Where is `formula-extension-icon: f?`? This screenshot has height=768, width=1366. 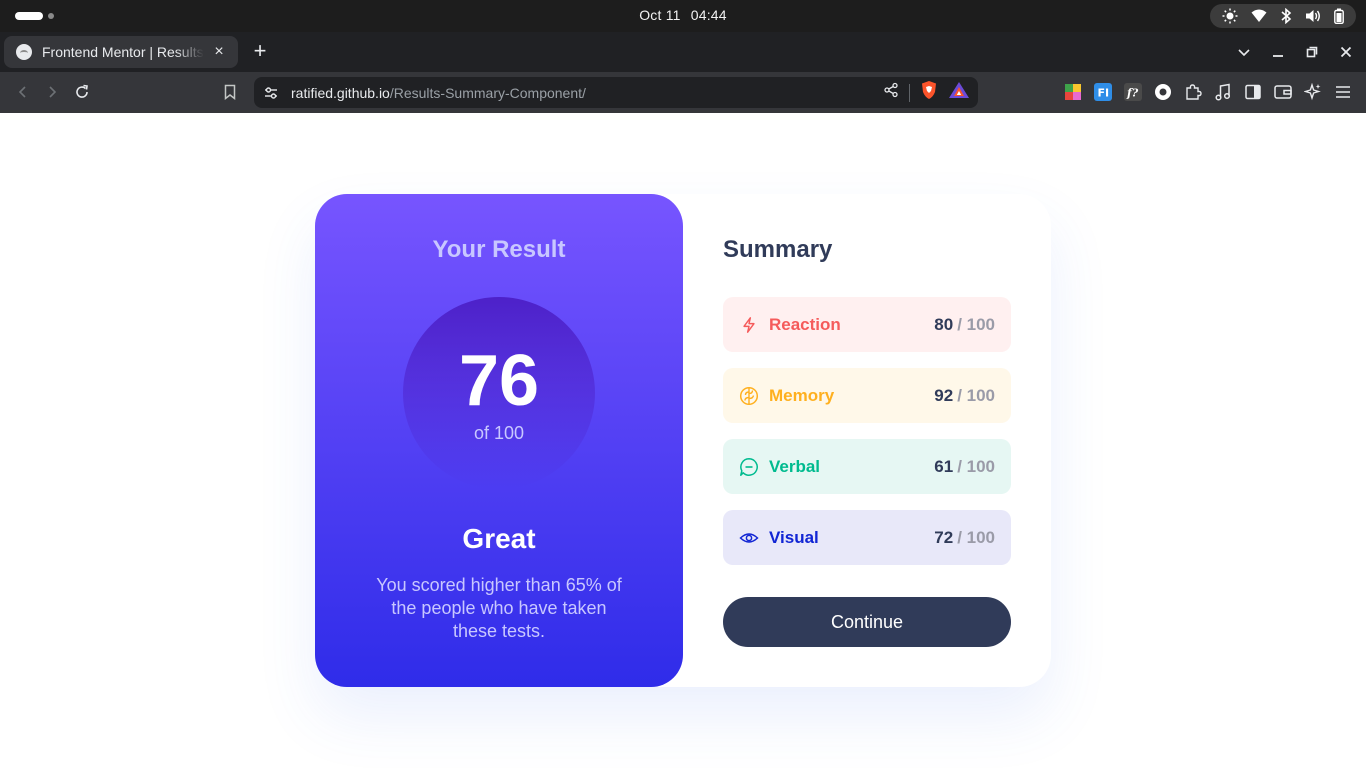
formula-extension-icon: f? is located at coordinates (1133, 92).